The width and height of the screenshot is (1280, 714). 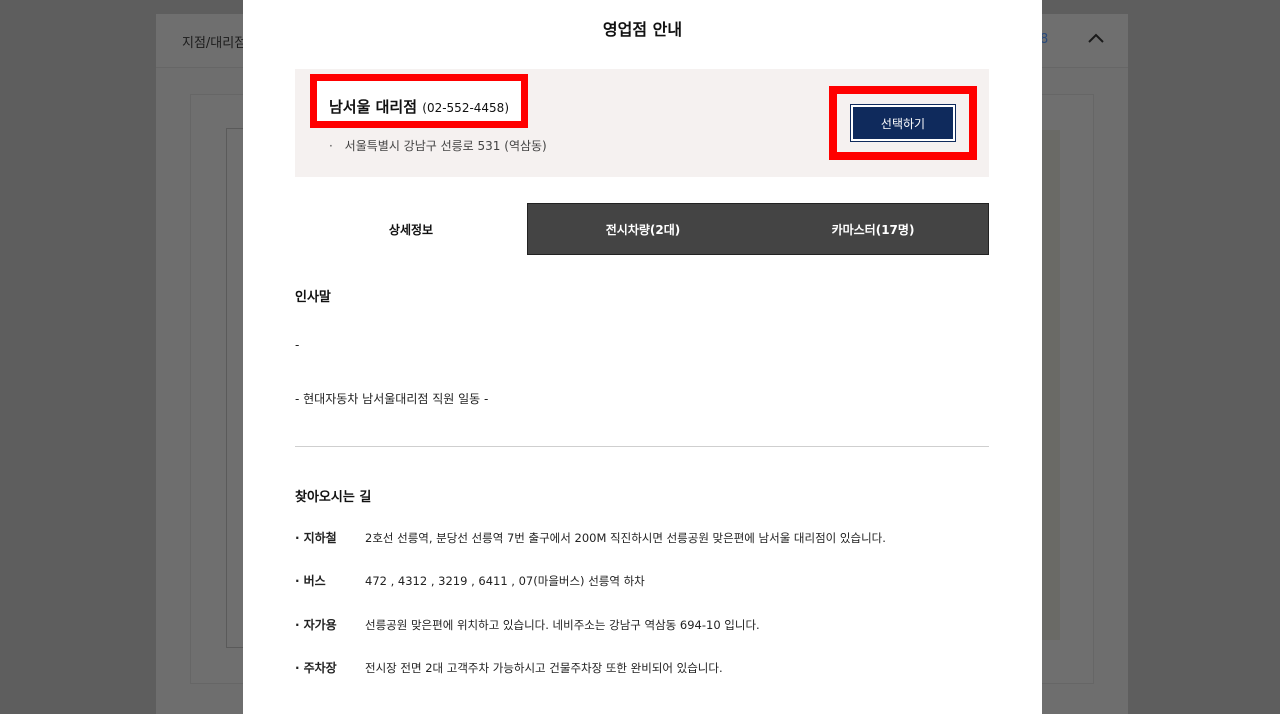 I want to click on background-table, so click(x=235, y=388).